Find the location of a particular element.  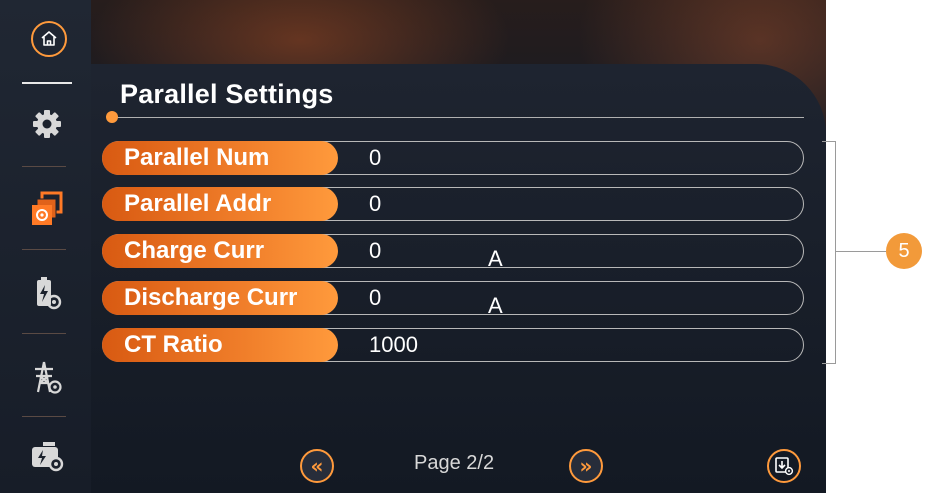

setting-row-ct-ratio: CT Ratio 1000 is located at coordinates (453, 345).